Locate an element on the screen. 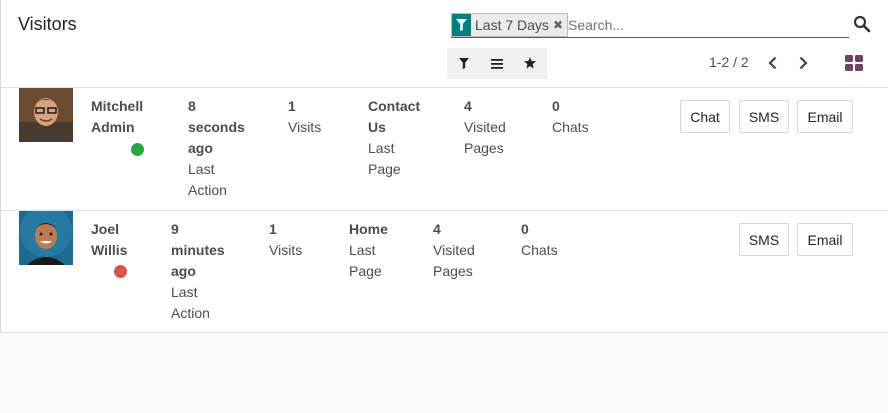  chevron-left-icon is located at coordinates (773, 63).